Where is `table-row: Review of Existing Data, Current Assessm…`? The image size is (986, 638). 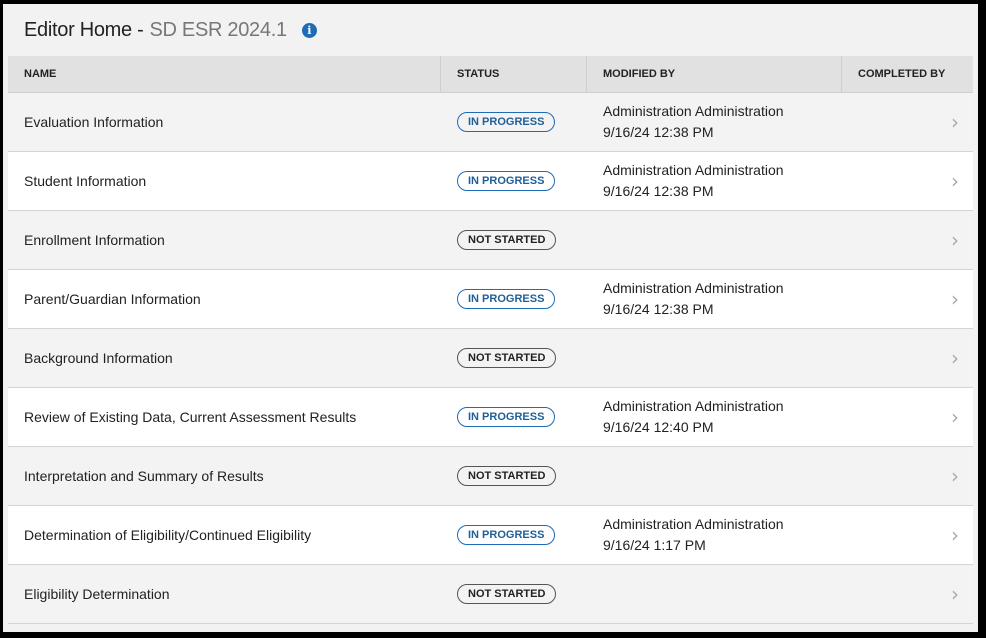
table-row: Review of Existing Data, Current Assessm… is located at coordinates (490, 417).